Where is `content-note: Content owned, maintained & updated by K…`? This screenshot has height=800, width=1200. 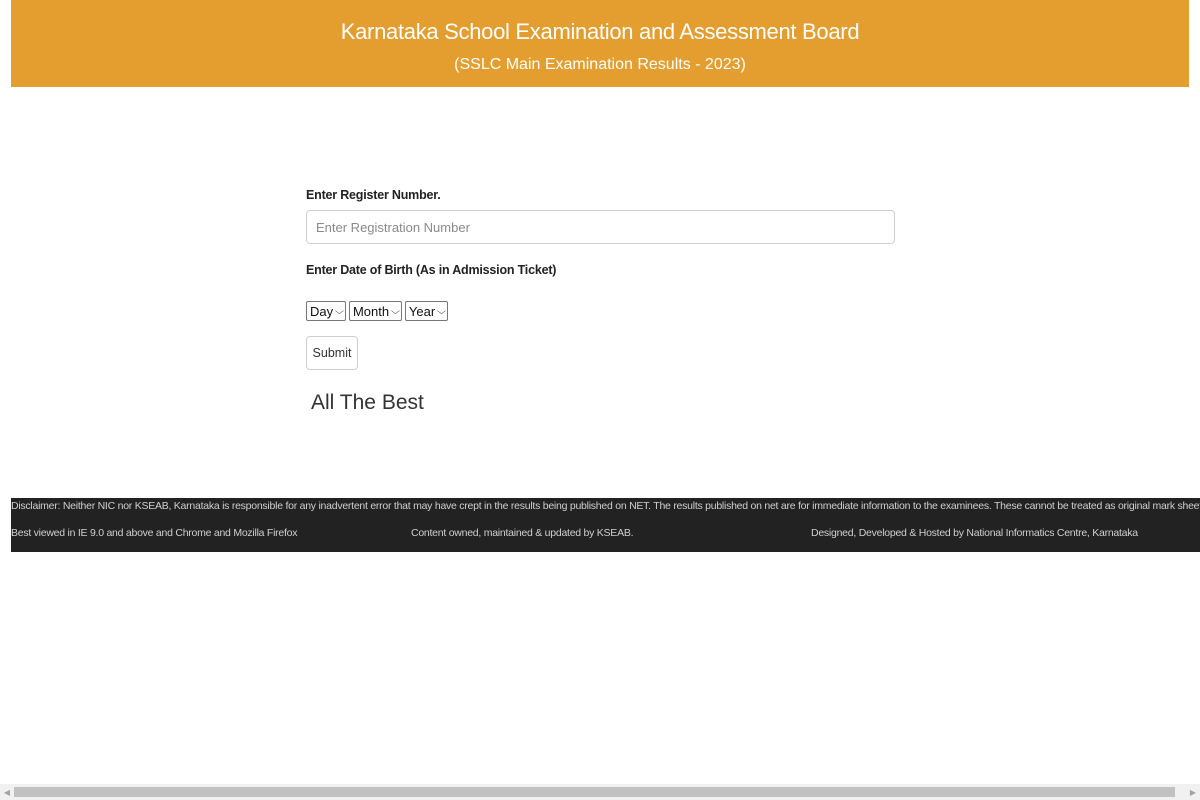 content-note: Content owned, maintained & updated by K… is located at coordinates (522, 533).